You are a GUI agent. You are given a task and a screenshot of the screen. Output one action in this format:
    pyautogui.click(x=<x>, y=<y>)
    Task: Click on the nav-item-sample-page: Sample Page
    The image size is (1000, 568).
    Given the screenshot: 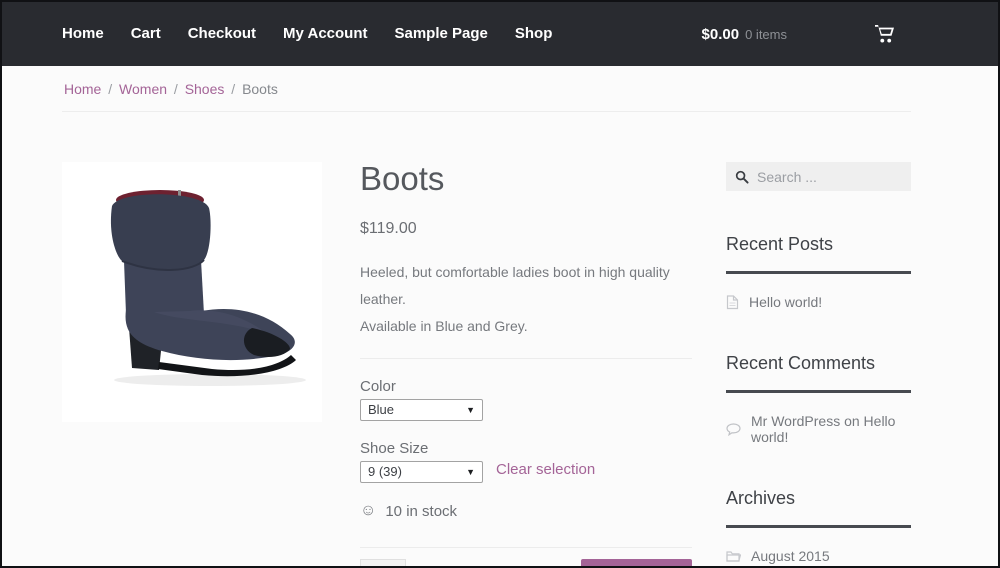 What is the action you would take?
    pyautogui.click(x=441, y=34)
    